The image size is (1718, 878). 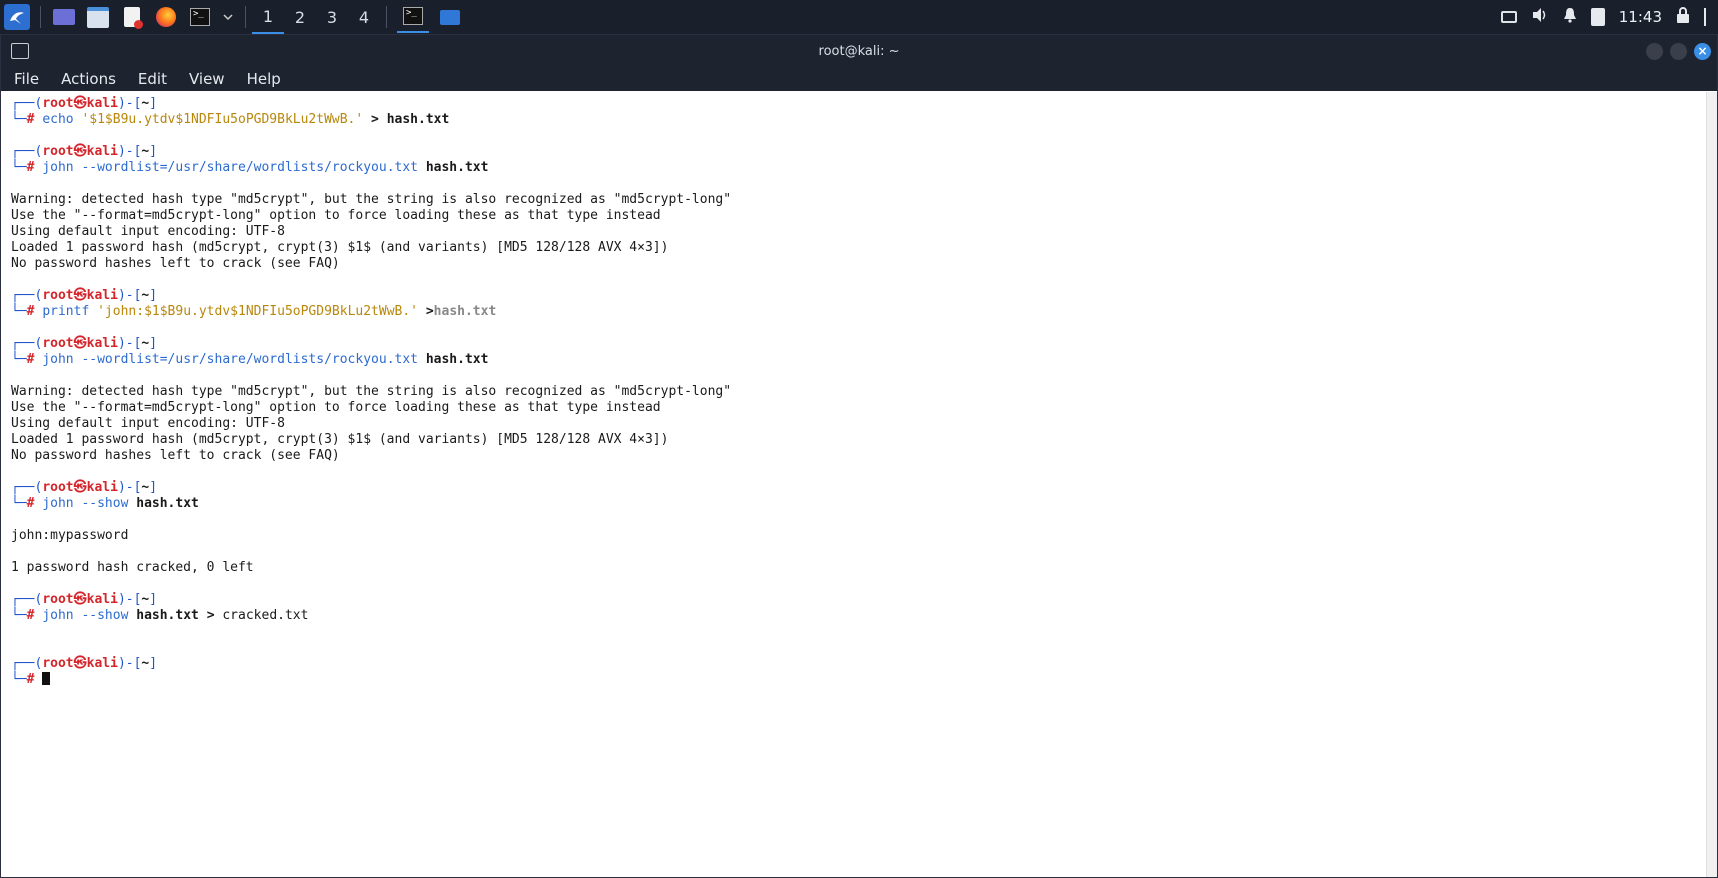 What do you see at coordinates (98, 17) in the screenshot?
I see `file-manager-icon` at bounding box center [98, 17].